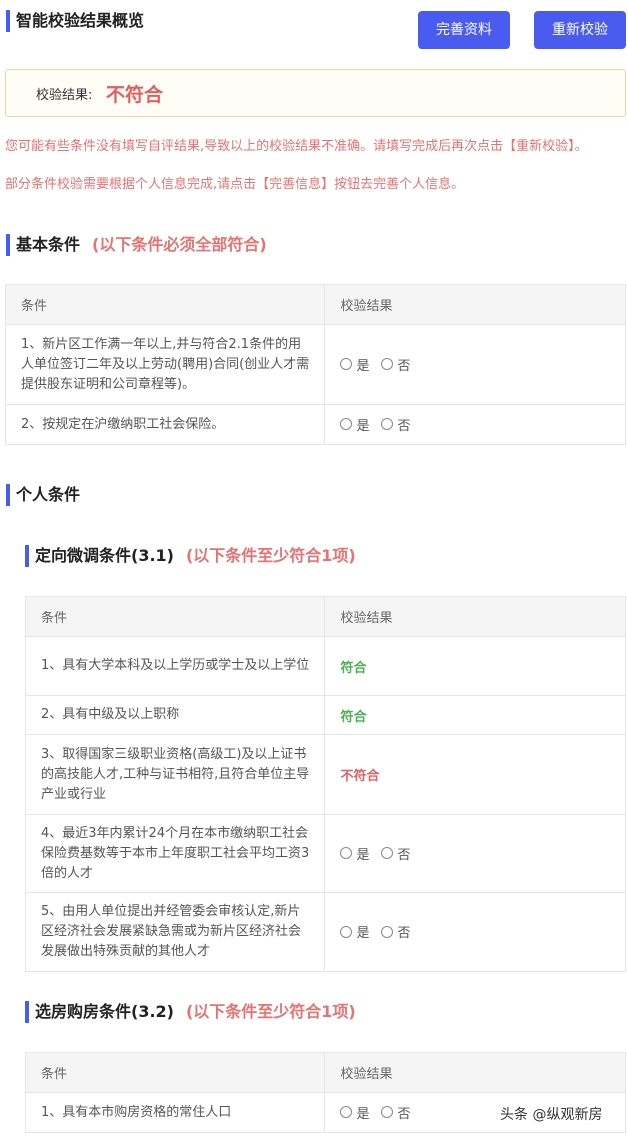  Describe the element at coordinates (179, 244) in the screenshot. I see `section-basic-hint: (以下条件必须全部符合)` at that location.